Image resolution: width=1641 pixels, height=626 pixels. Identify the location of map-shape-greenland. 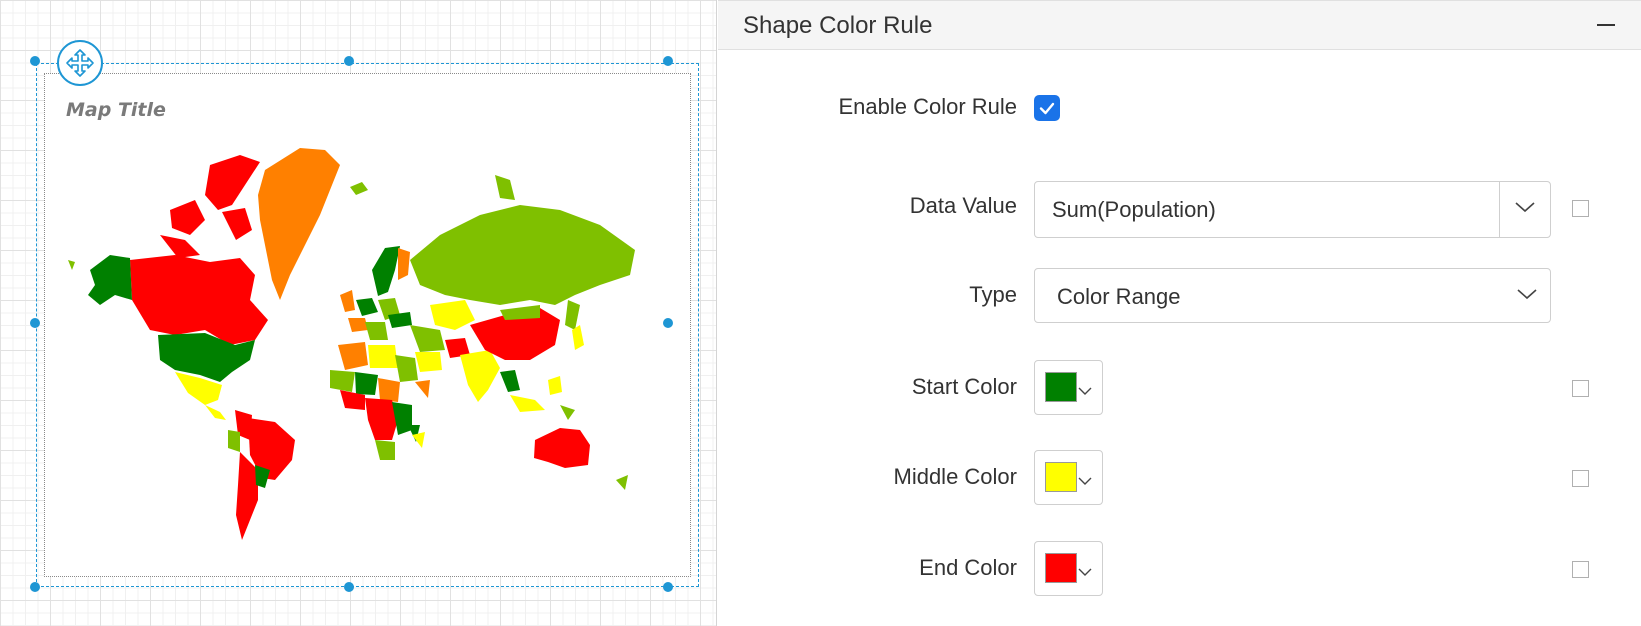
(299, 224).